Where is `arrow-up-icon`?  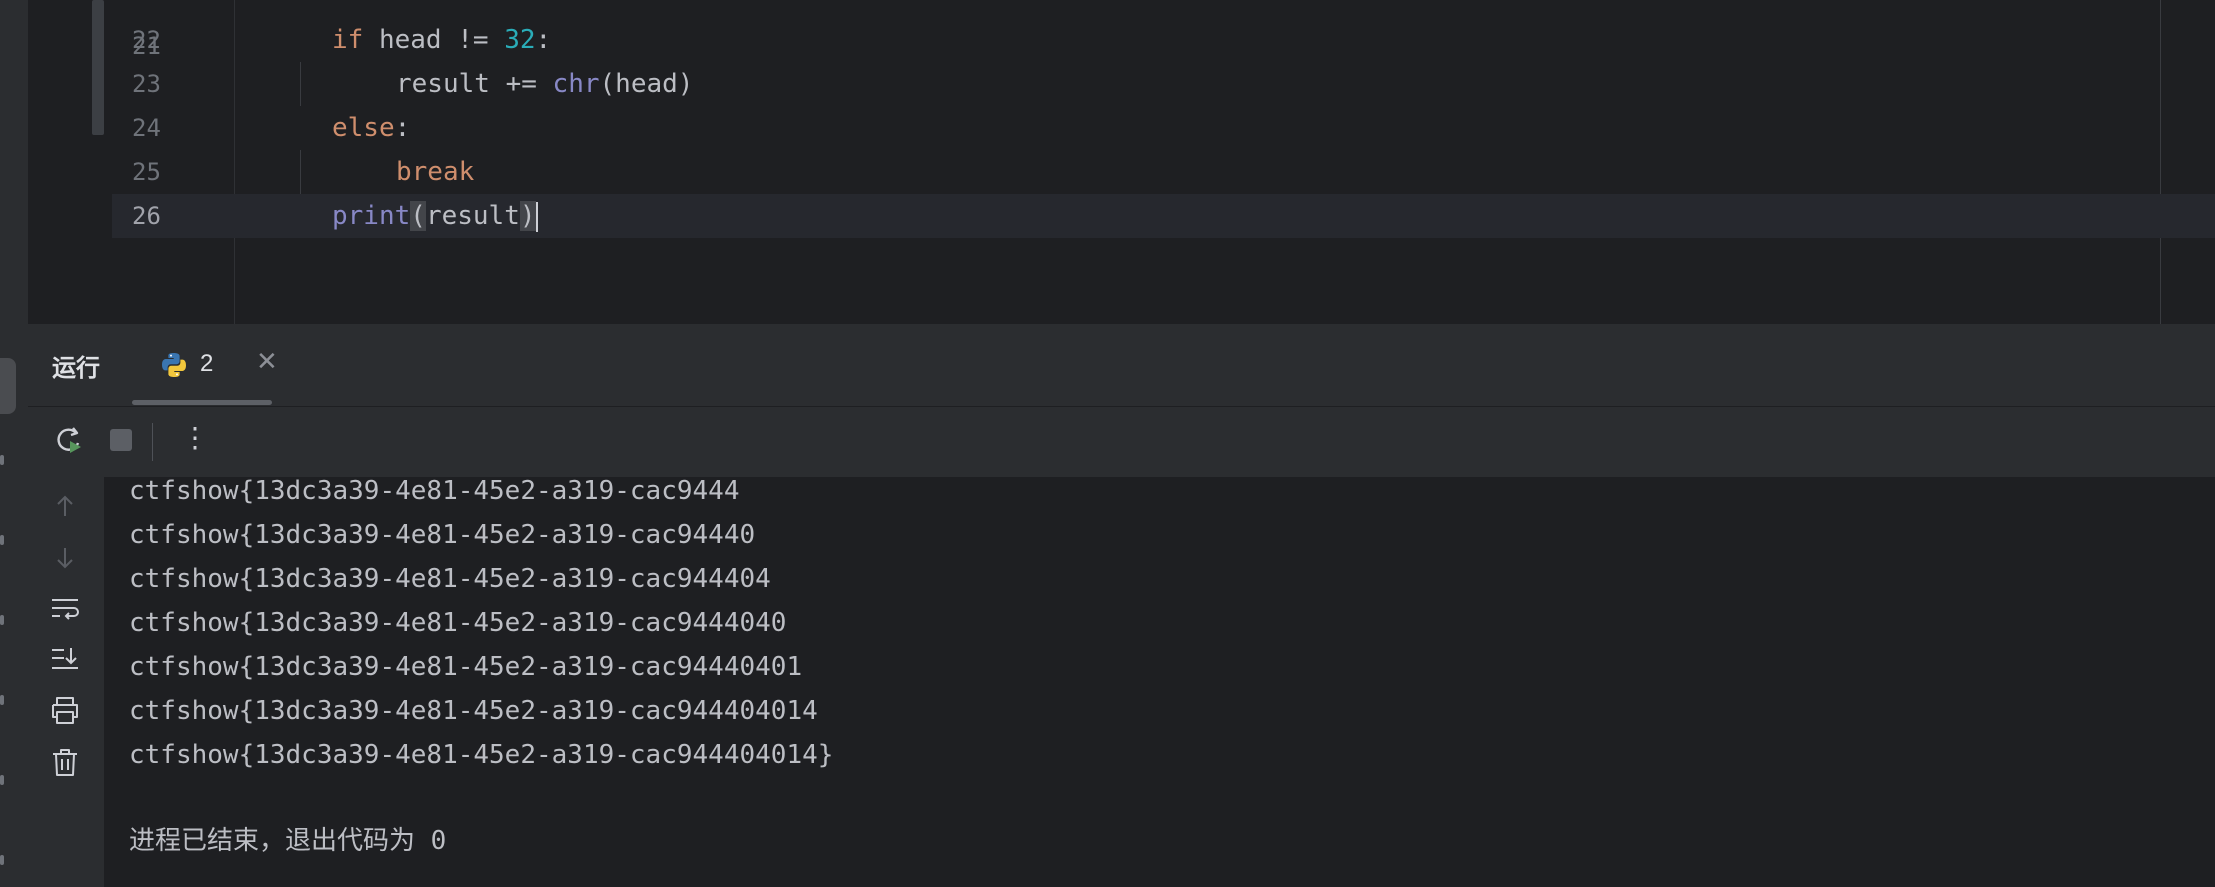
arrow-up-icon is located at coordinates (65, 506).